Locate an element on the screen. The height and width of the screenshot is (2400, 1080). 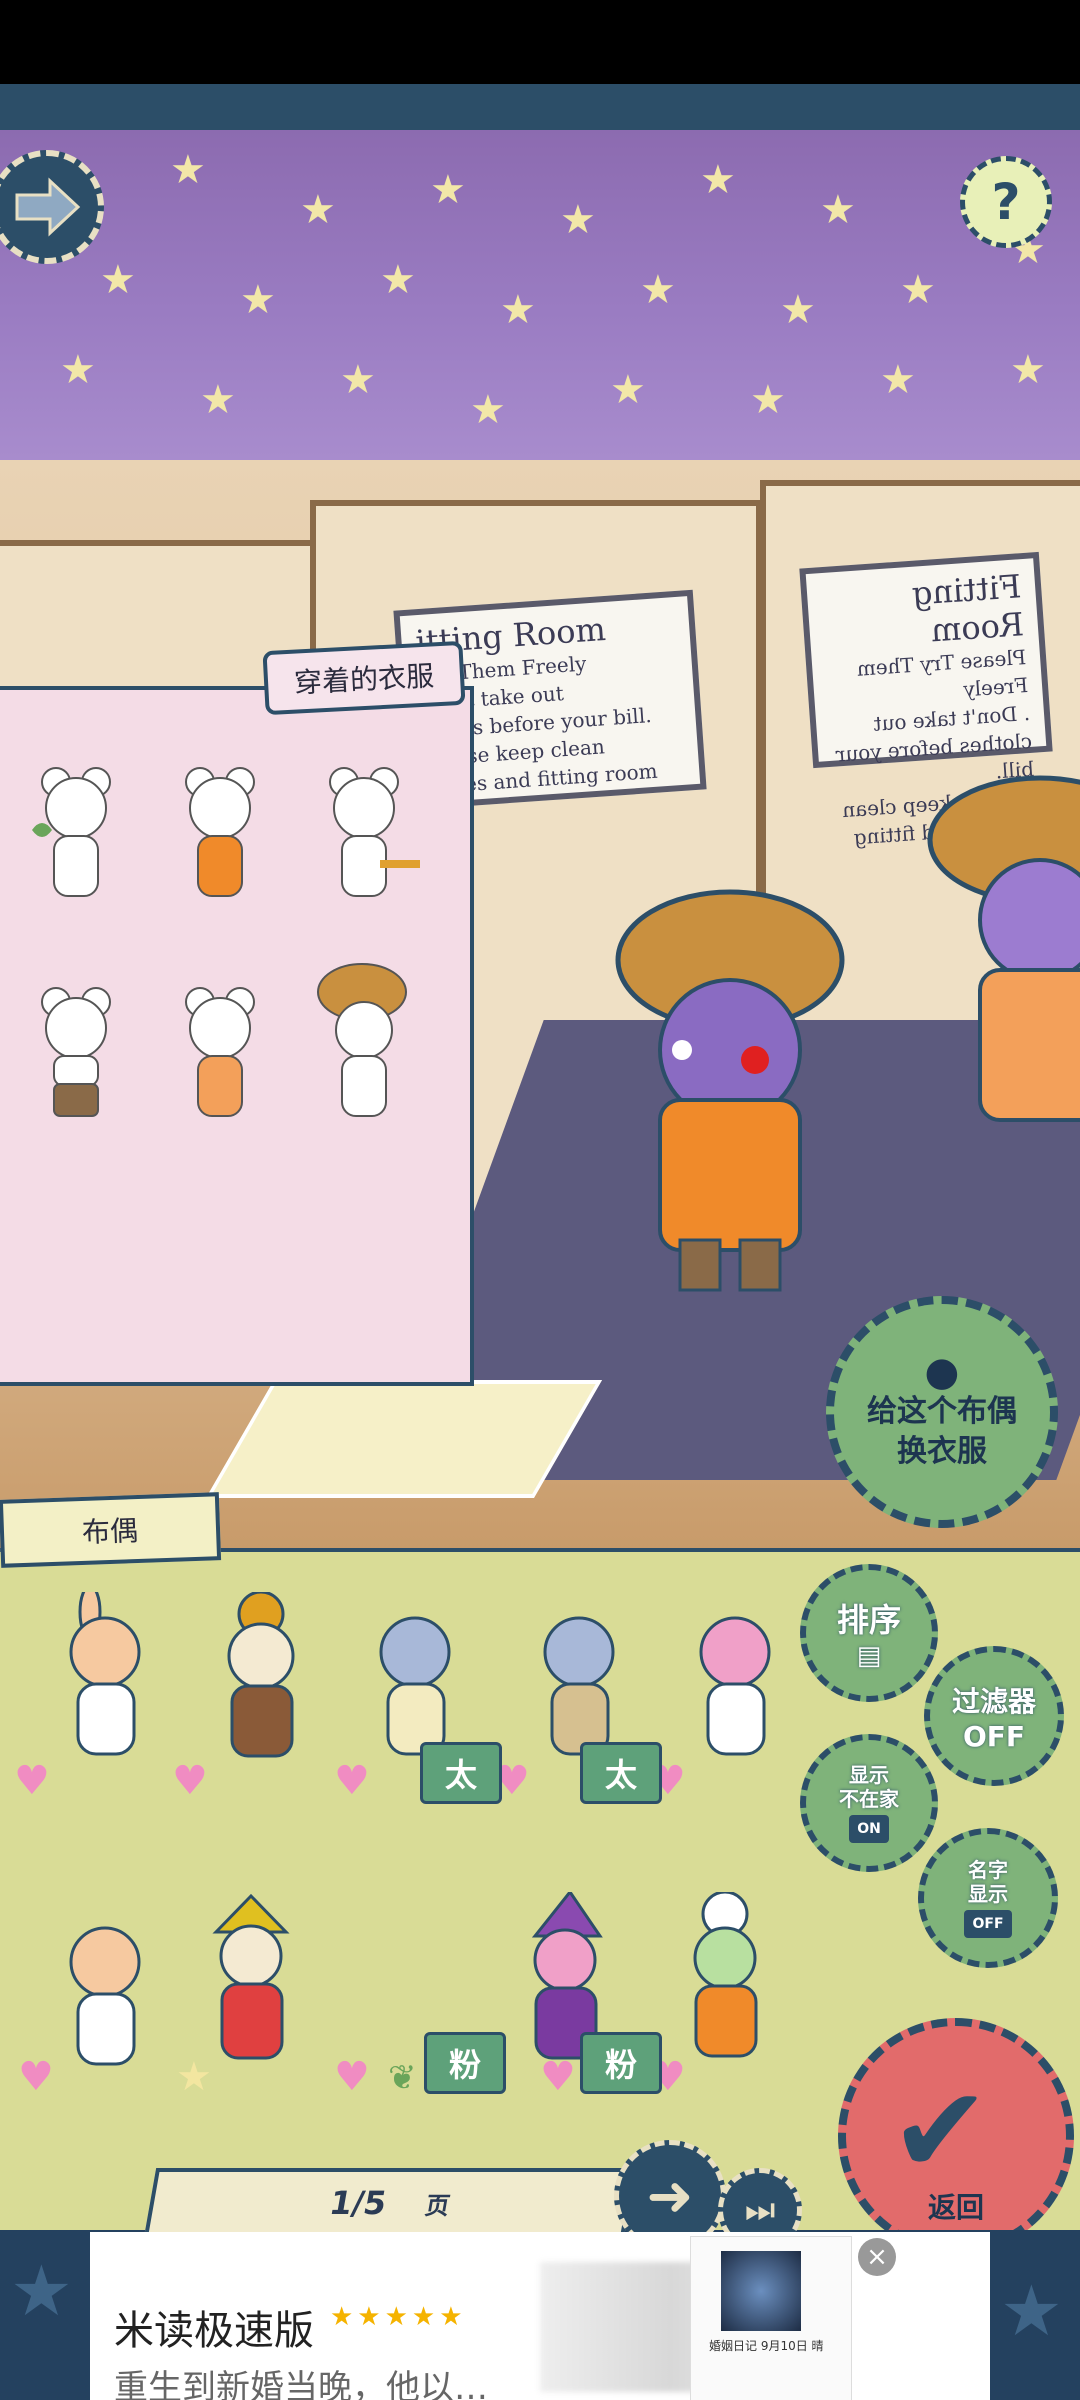
top-border is located at coordinates (540, 109).